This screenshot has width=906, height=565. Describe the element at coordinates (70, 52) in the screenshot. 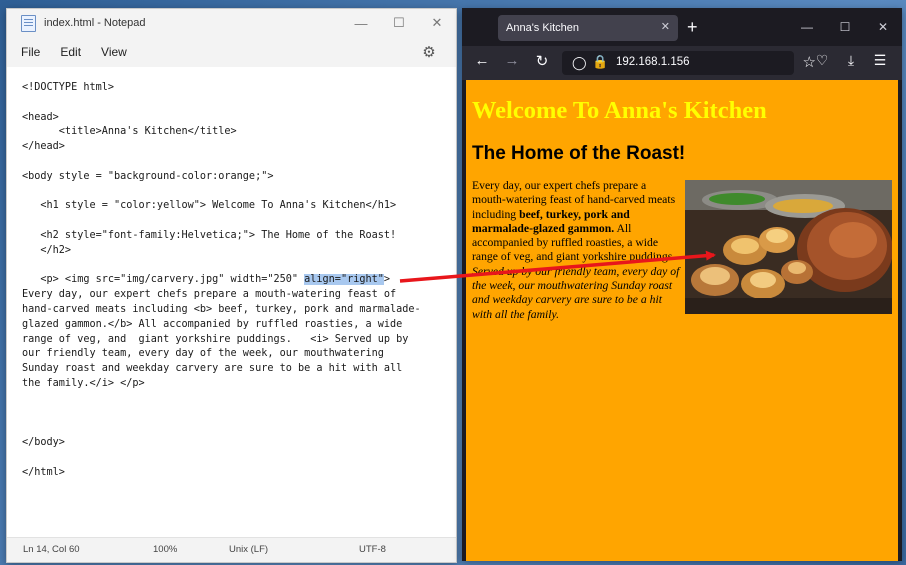

I see `menu-edit: Edit` at that location.